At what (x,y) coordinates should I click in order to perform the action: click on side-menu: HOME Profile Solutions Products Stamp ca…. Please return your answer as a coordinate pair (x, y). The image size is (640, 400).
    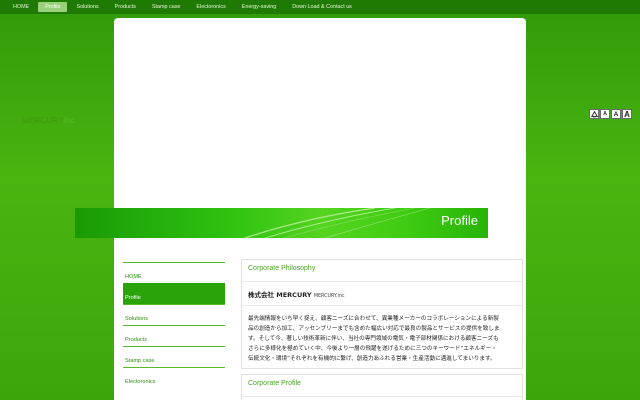
    Looking at the image, I should click on (174, 325).